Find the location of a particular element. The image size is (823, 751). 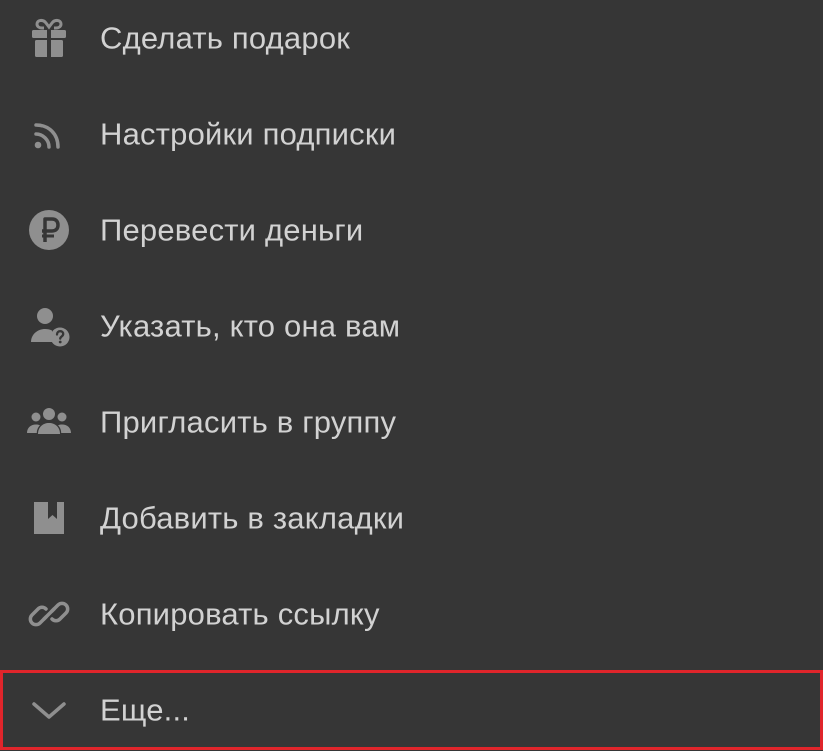

menu-item-copy-link: Копировать ссылку is located at coordinates (411, 614).